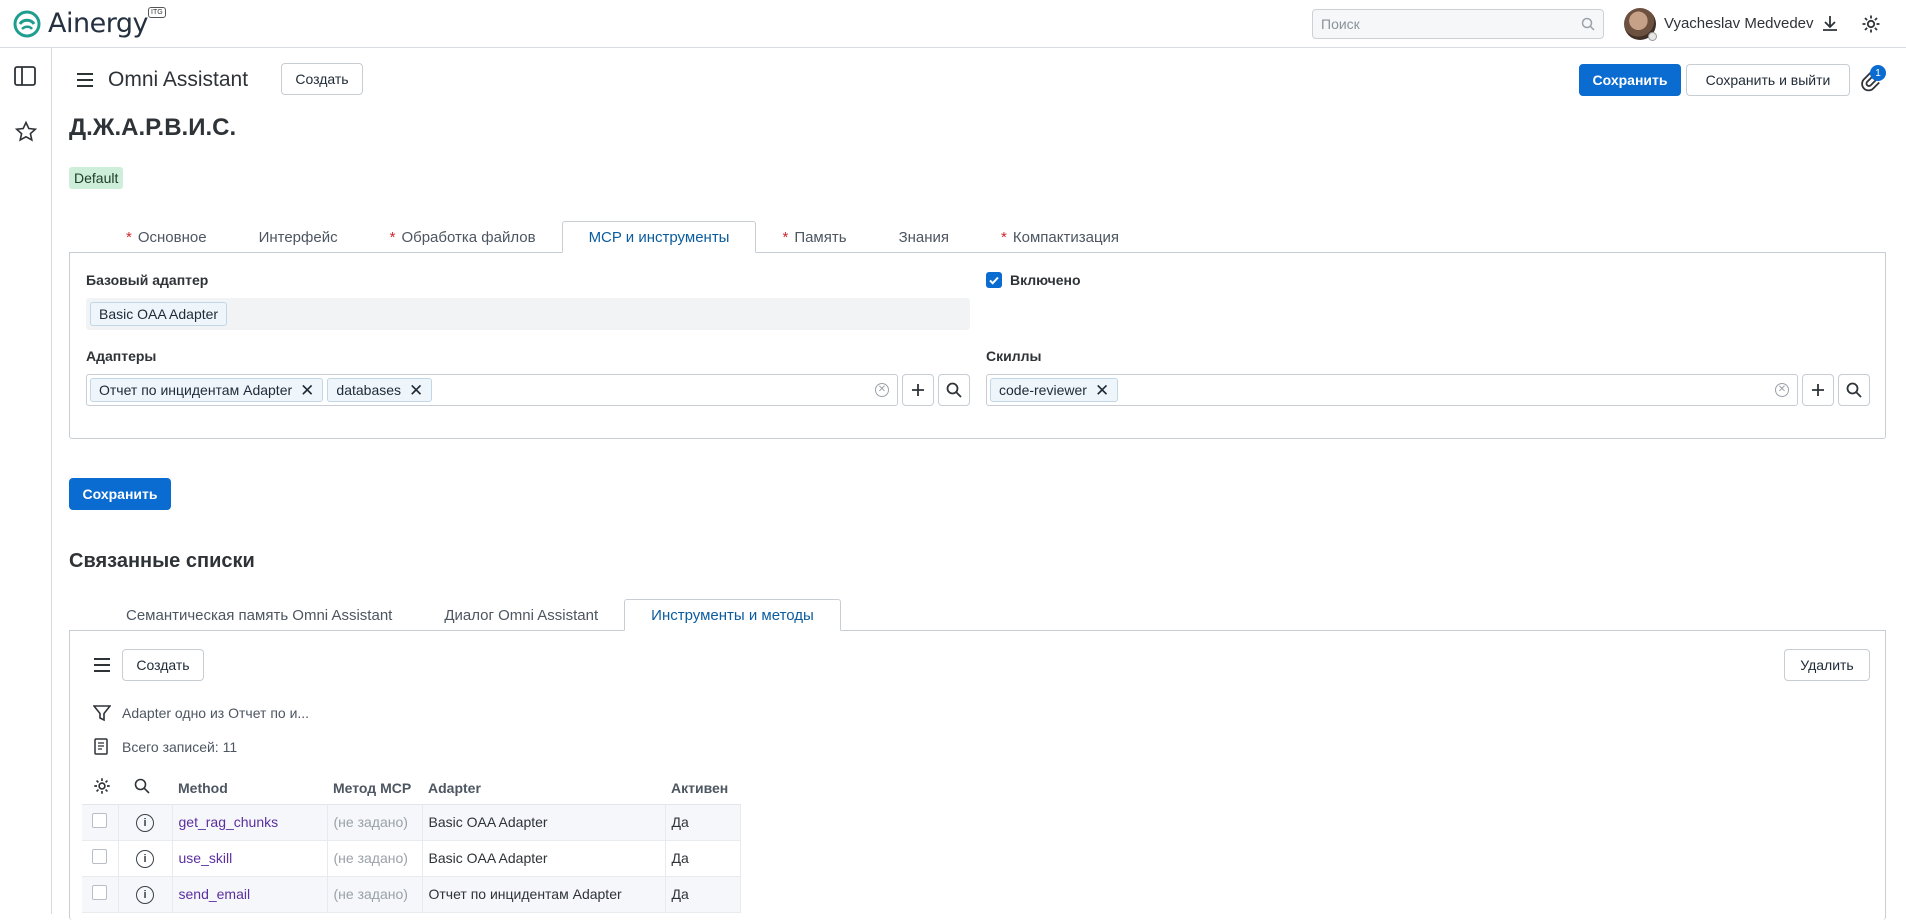 The image size is (1906, 920). Describe the element at coordinates (96, 178) in the screenshot. I see `status-badge: Default` at that location.